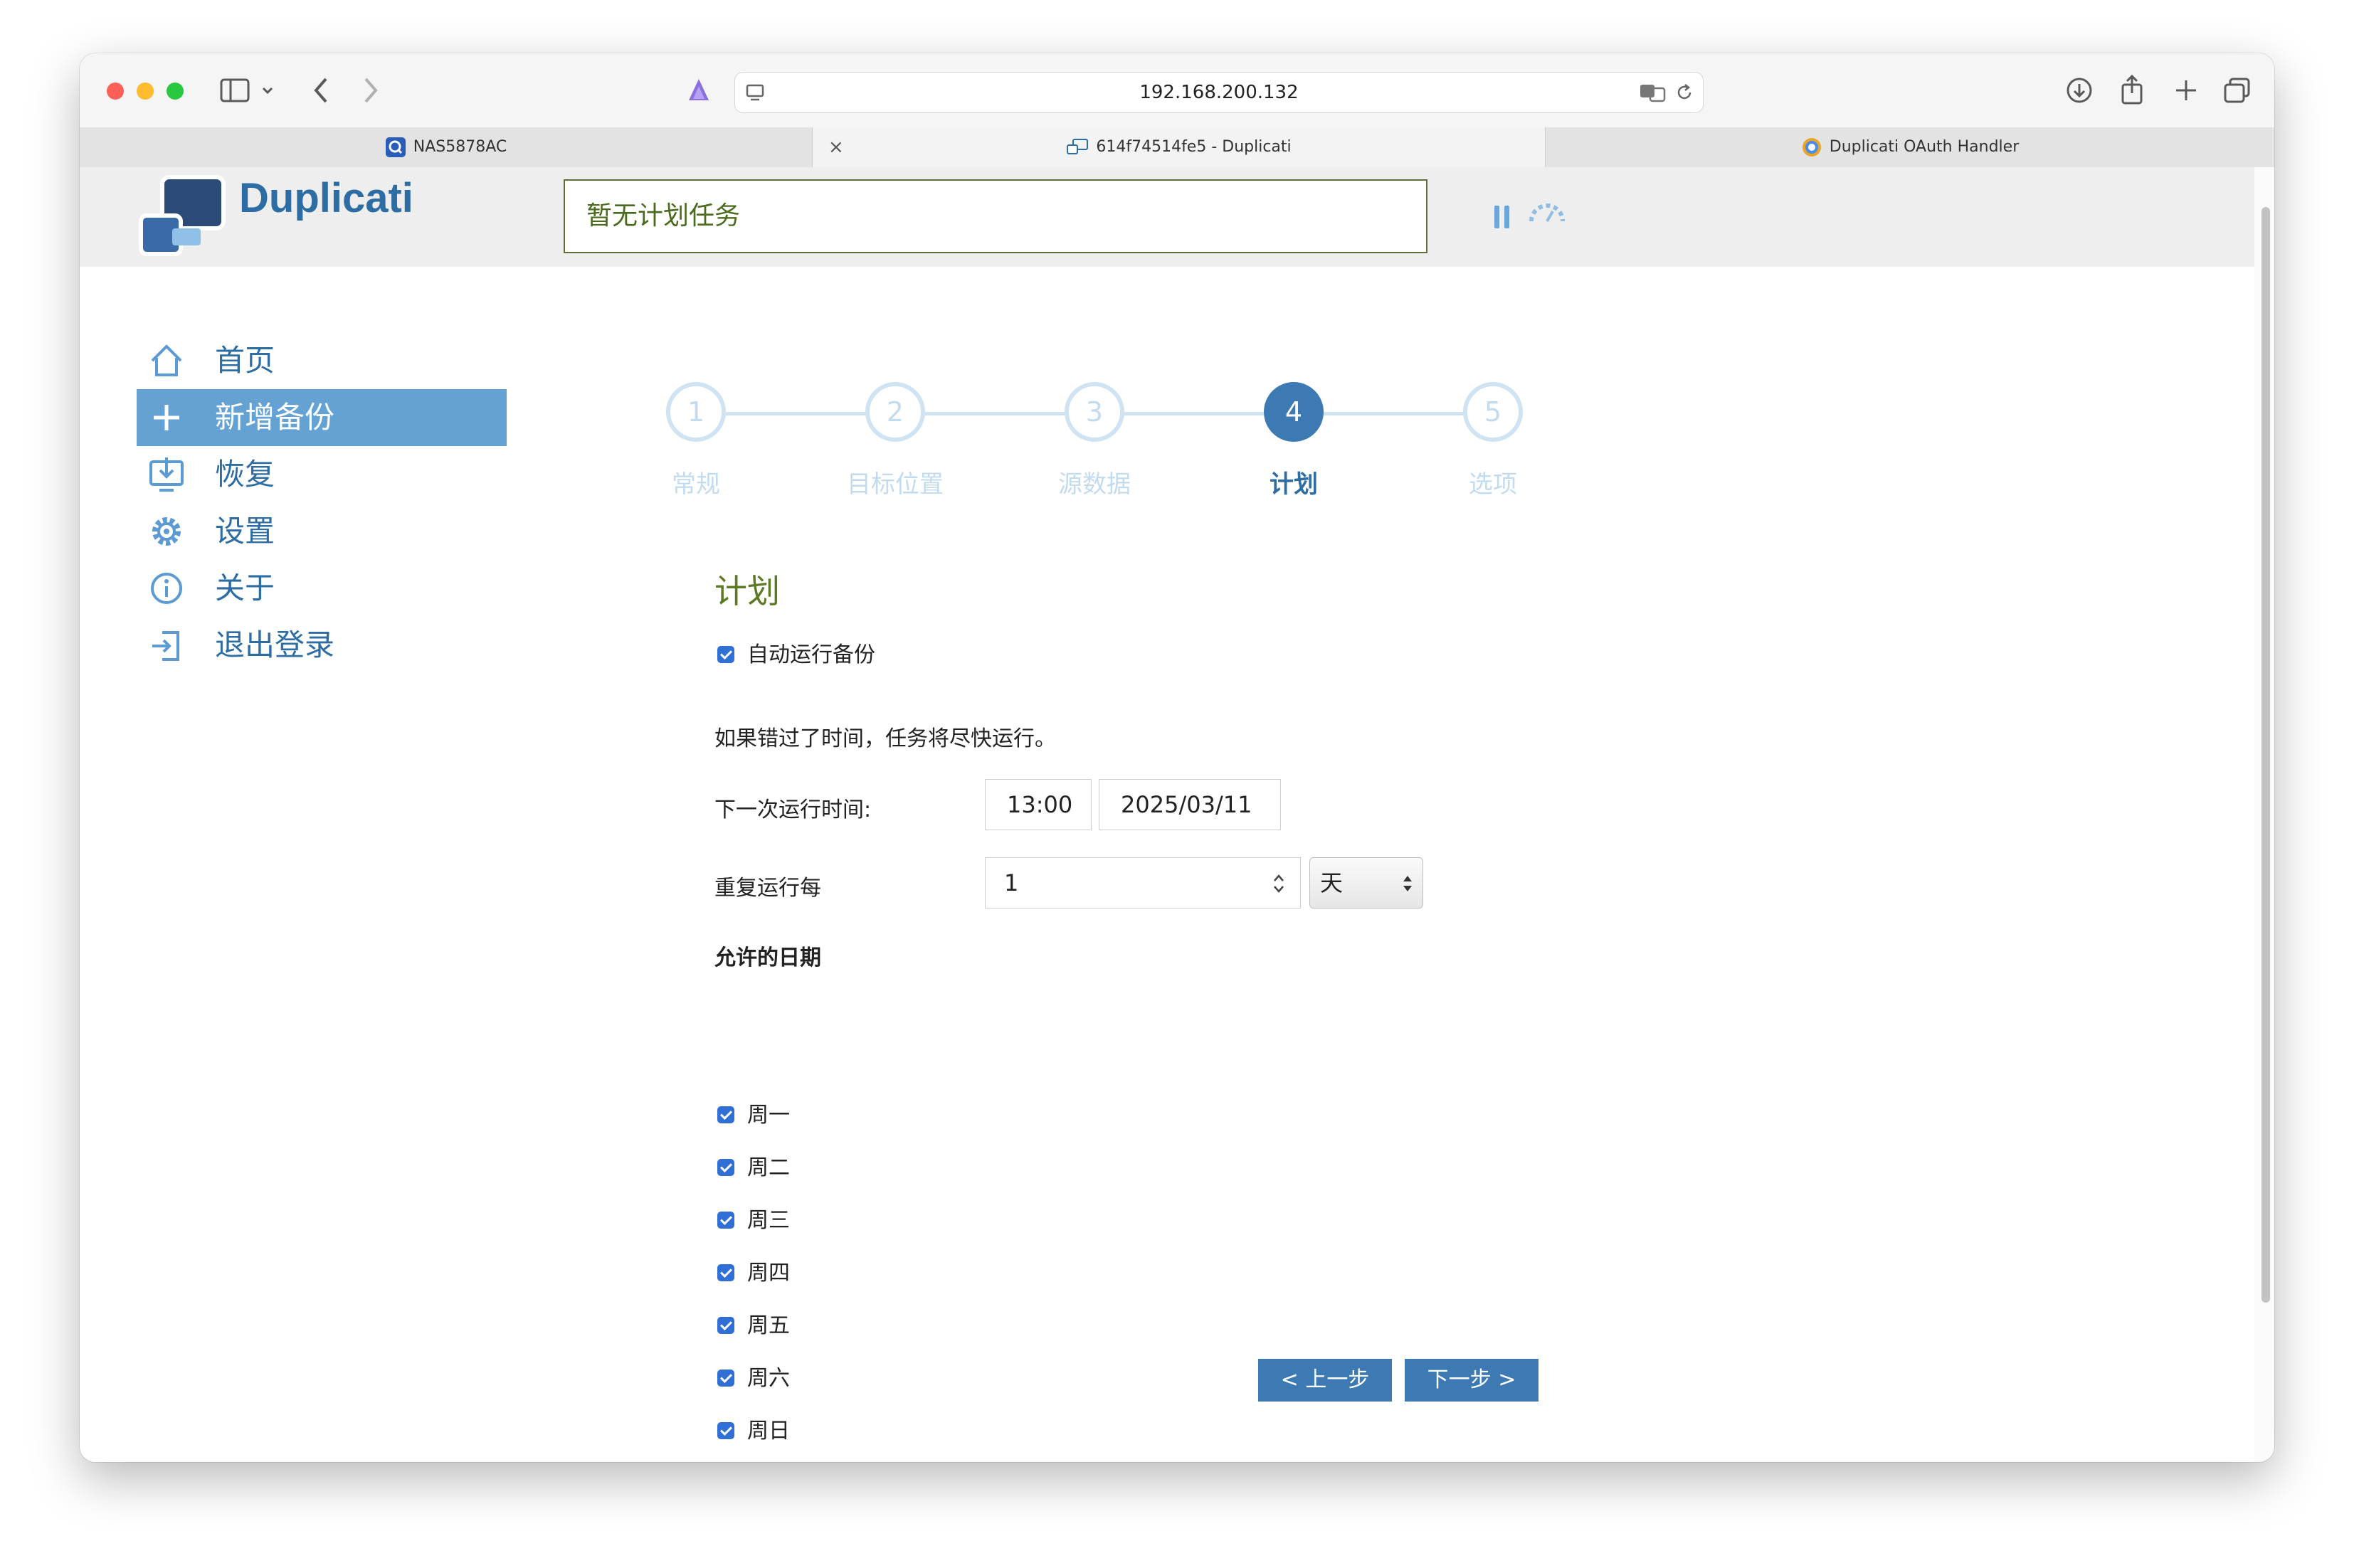  Describe the element at coordinates (1011, 882) in the screenshot. I see `repeat-value: 1` at that location.